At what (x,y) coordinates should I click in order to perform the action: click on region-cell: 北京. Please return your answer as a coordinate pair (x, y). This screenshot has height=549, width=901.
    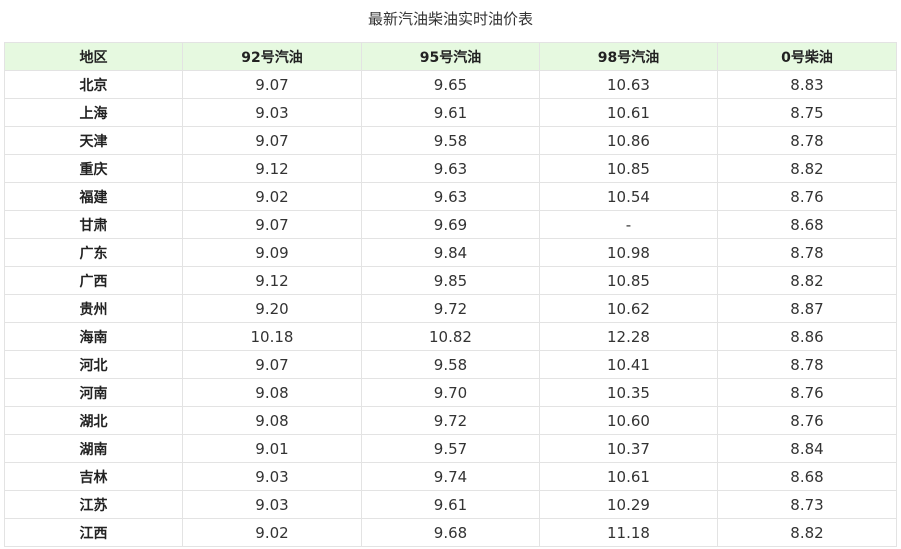
    Looking at the image, I should click on (93, 84).